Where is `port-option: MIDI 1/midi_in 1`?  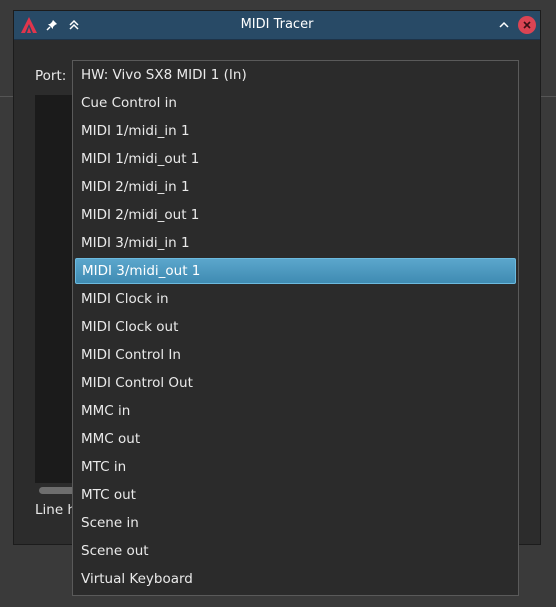
port-option: MIDI 1/midi_in 1 is located at coordinates (295, 131).